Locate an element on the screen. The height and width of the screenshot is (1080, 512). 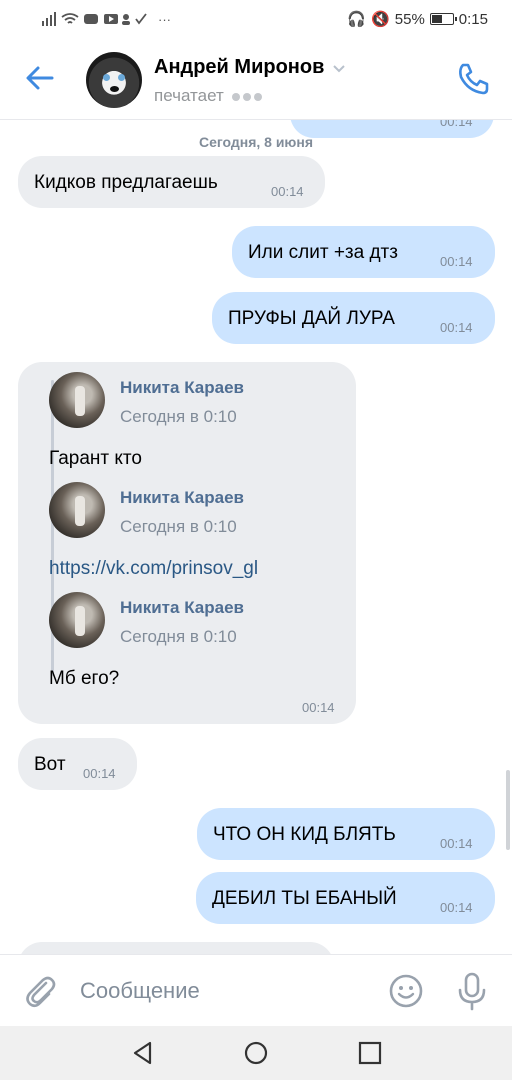
message-bubble-outgoing: ЧТО ОН КИД БЛЯТЬ 00:14 is located at coordinates (346, 834).